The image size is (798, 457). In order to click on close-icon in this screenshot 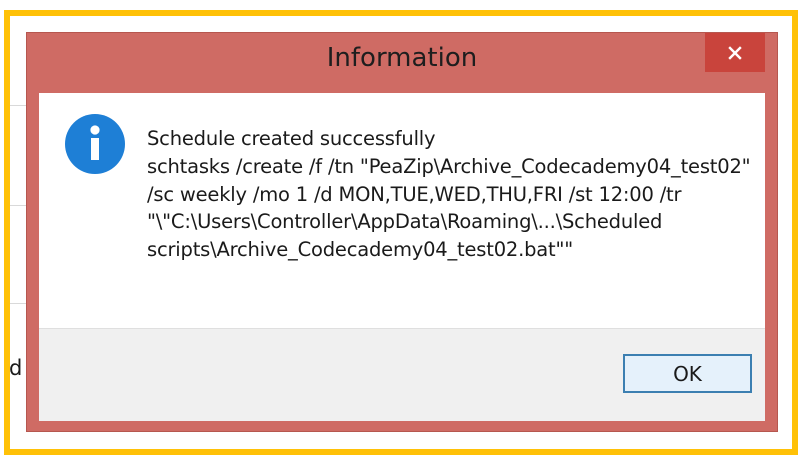, I will do `click(735, 52)`.